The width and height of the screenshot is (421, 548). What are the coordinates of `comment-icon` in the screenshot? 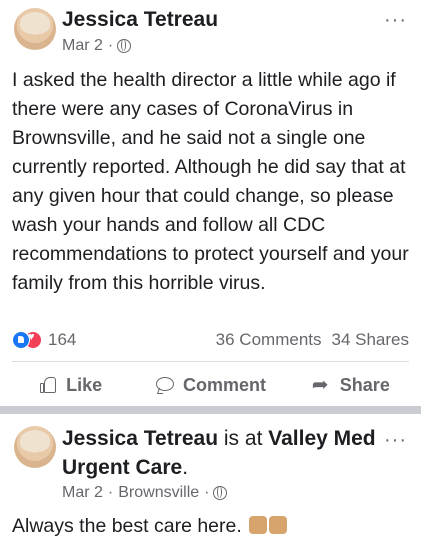 It's located at (165, 385).